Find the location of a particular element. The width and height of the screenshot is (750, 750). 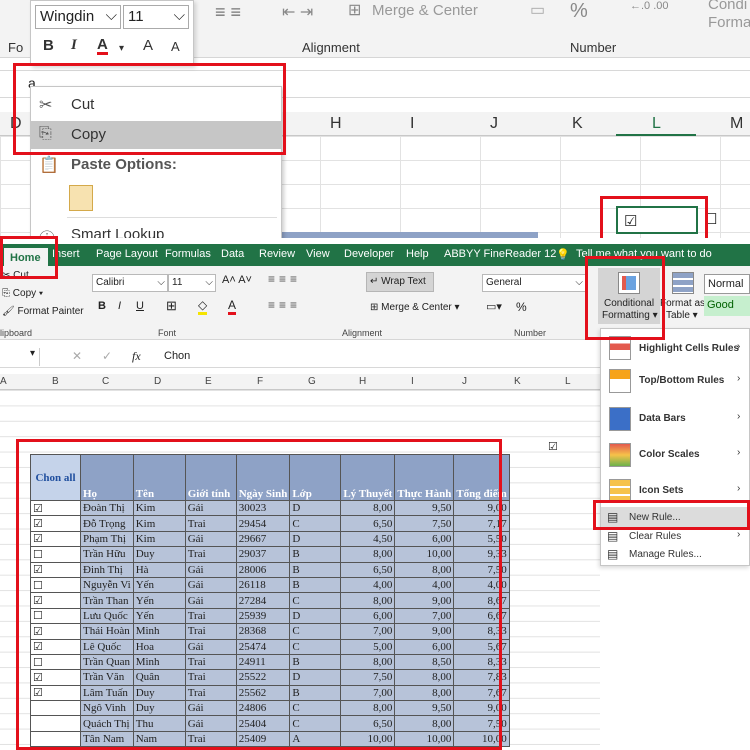

col-header-b: B is located at coordinates (55, 381).